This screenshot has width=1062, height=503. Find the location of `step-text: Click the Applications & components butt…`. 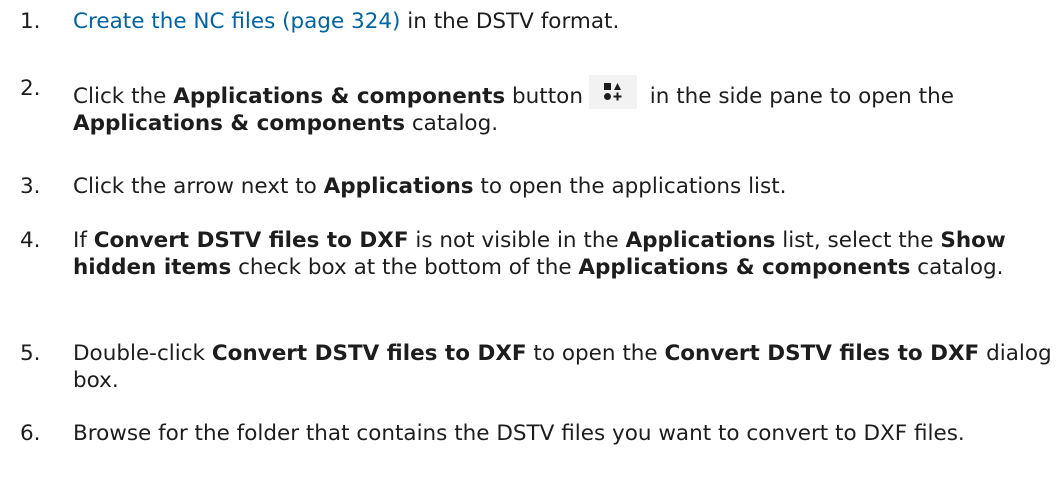

step-text: Click the Applications & components butt… is located at coordinates (565, 106).